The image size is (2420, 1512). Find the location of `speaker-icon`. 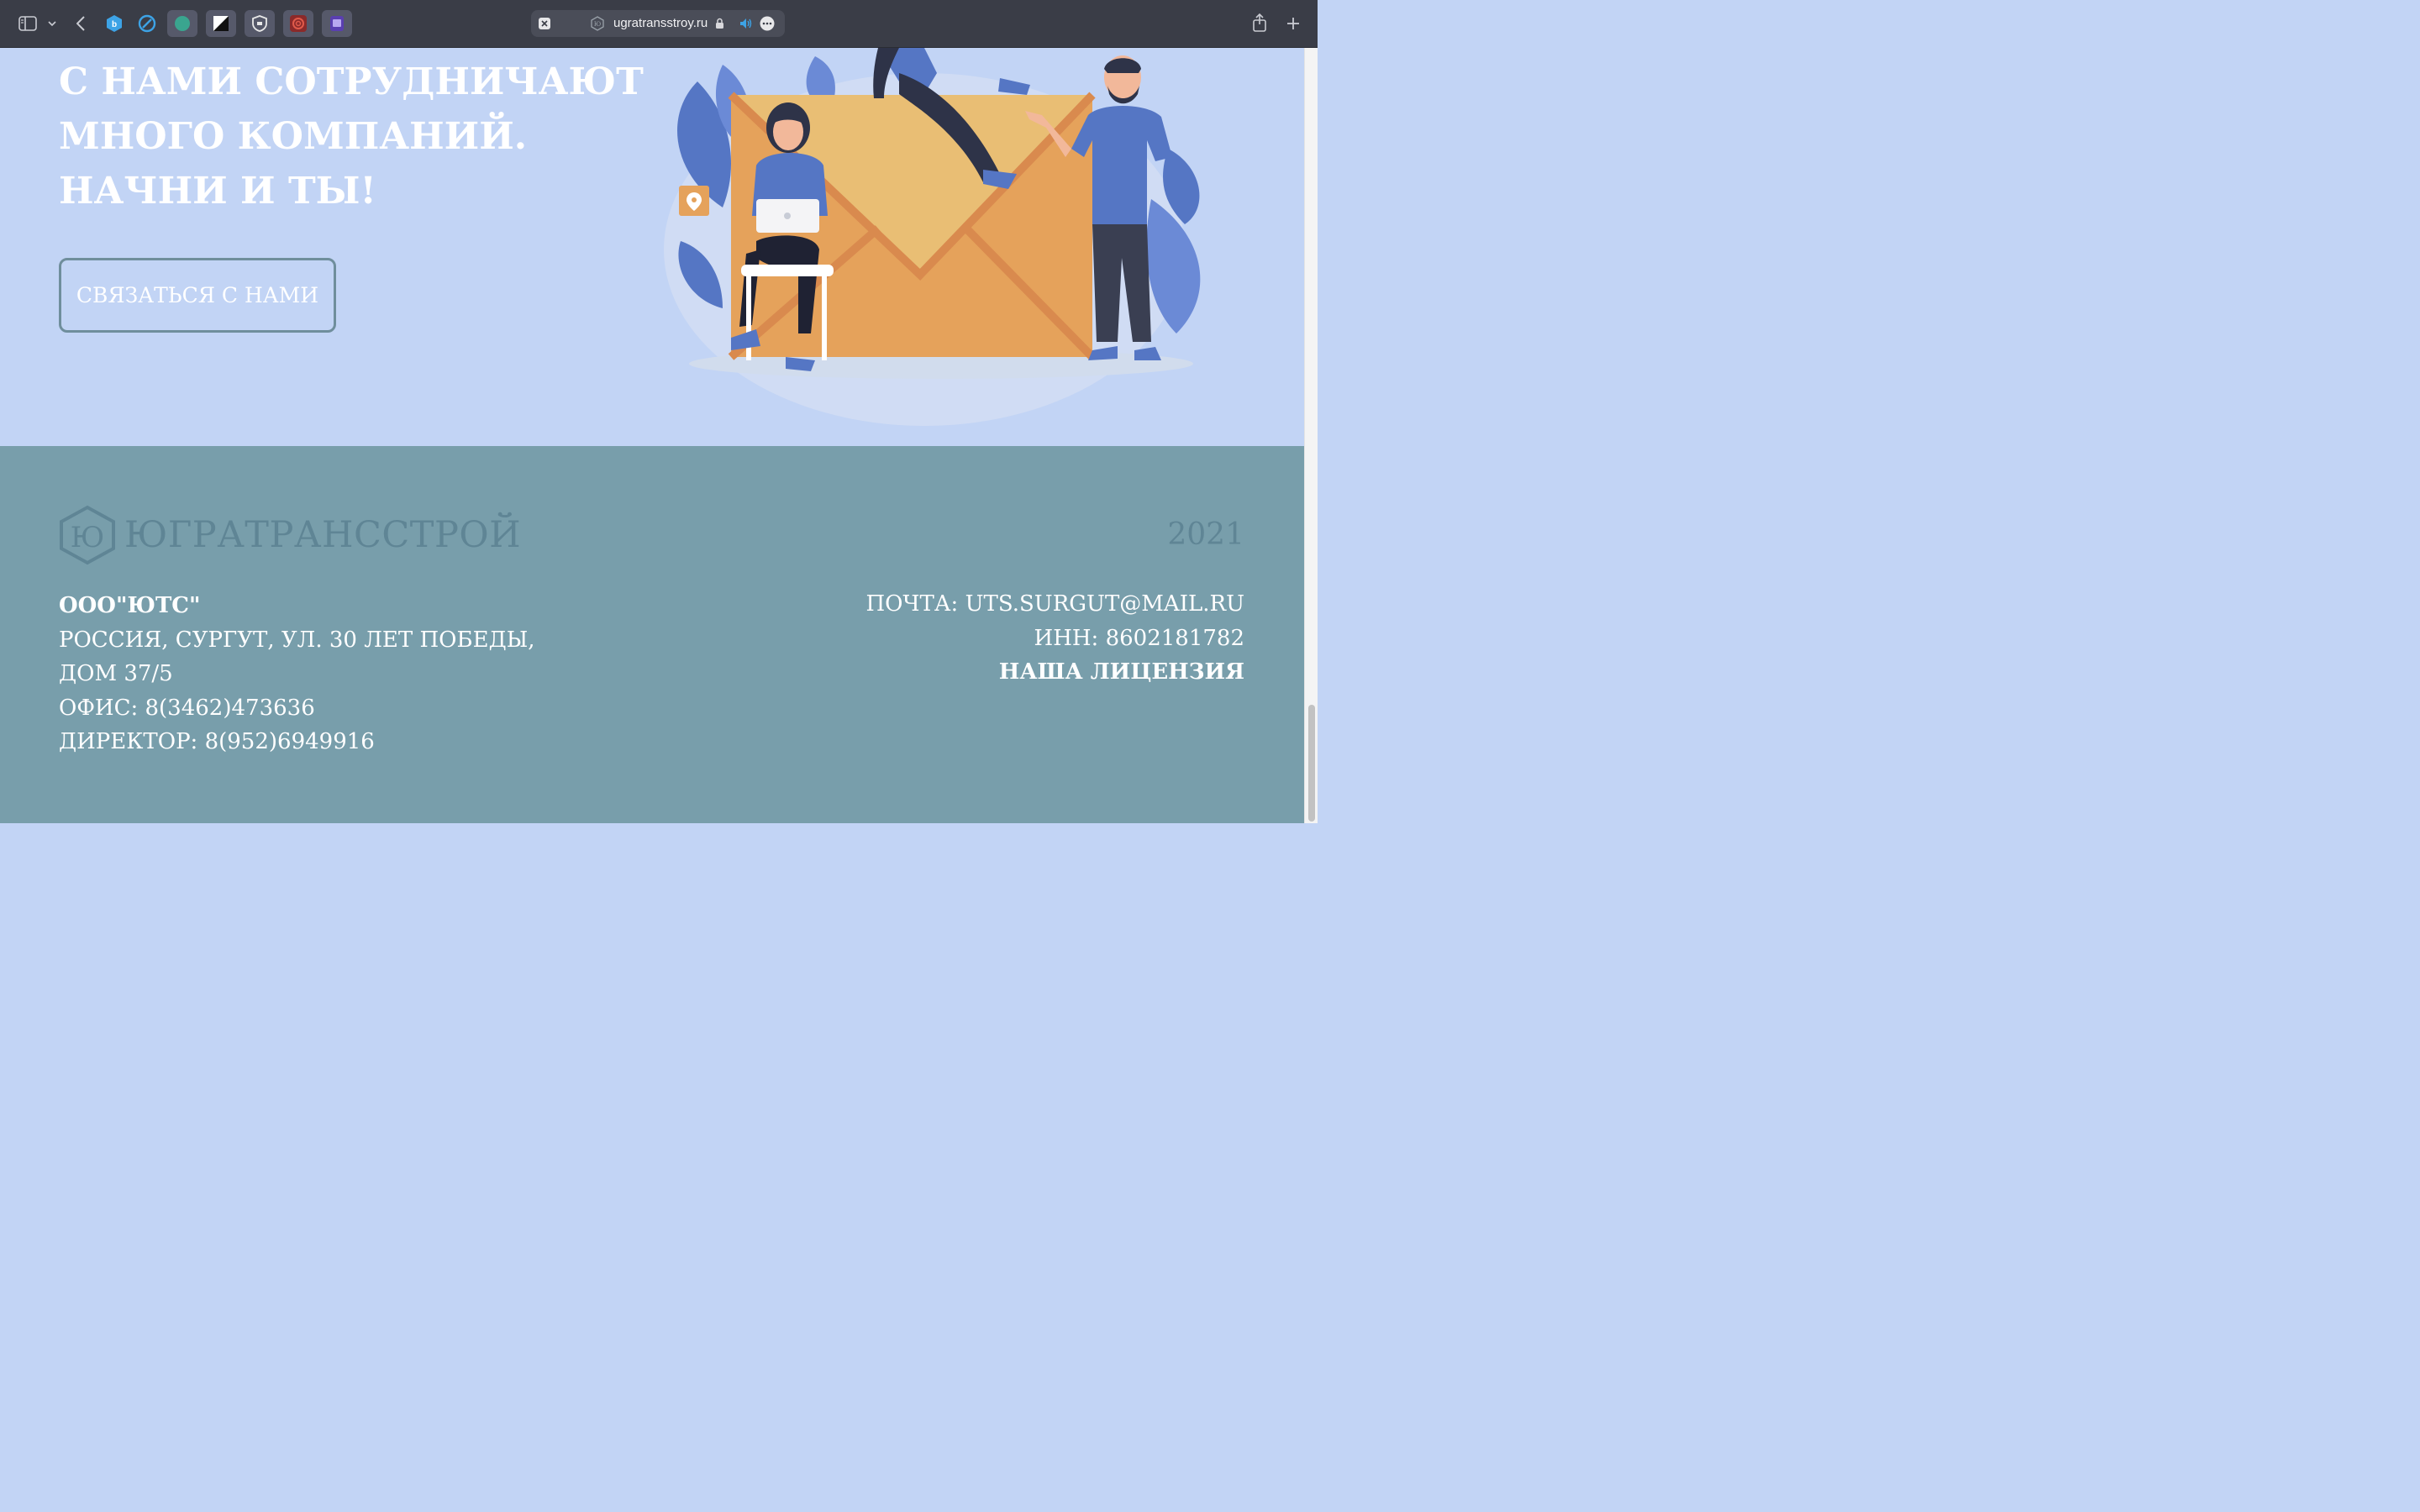

speaker-icon is located at coordinates (746, 23).